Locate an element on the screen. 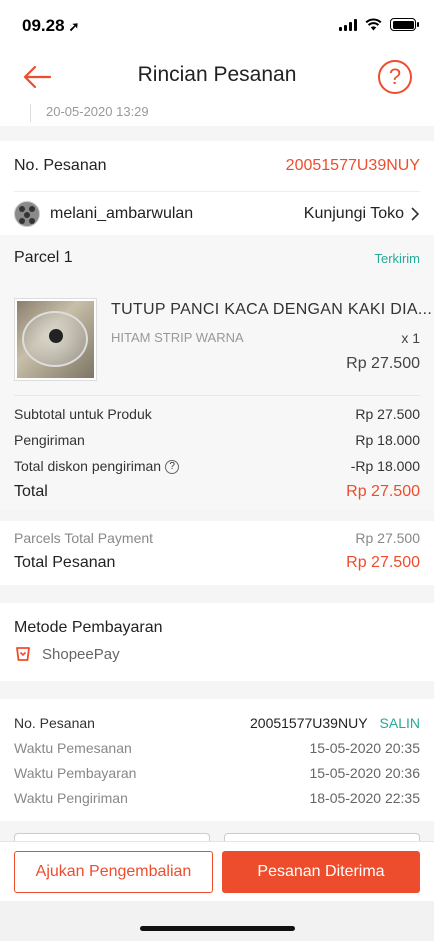 The image size is (434, 941). wifi-icon is located at coordinates (373, 24).